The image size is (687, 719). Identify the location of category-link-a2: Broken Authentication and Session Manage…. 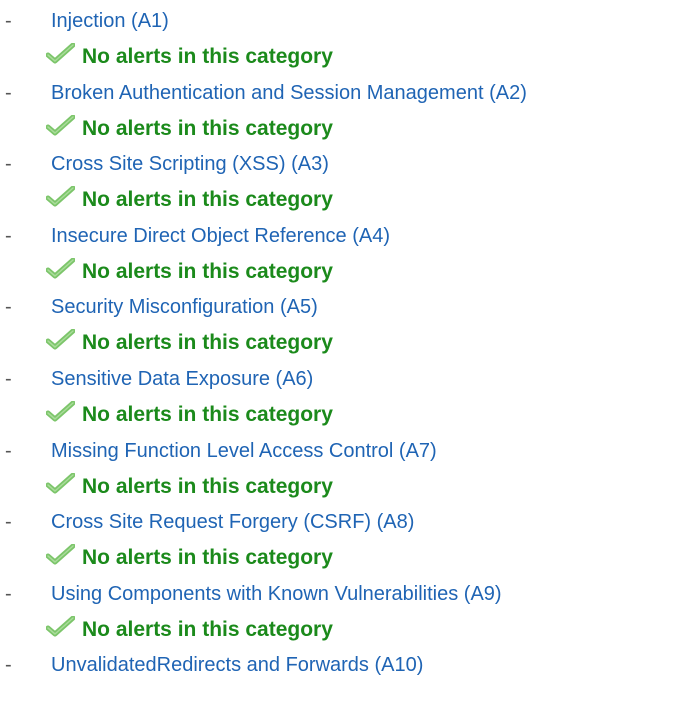
(289, 93).